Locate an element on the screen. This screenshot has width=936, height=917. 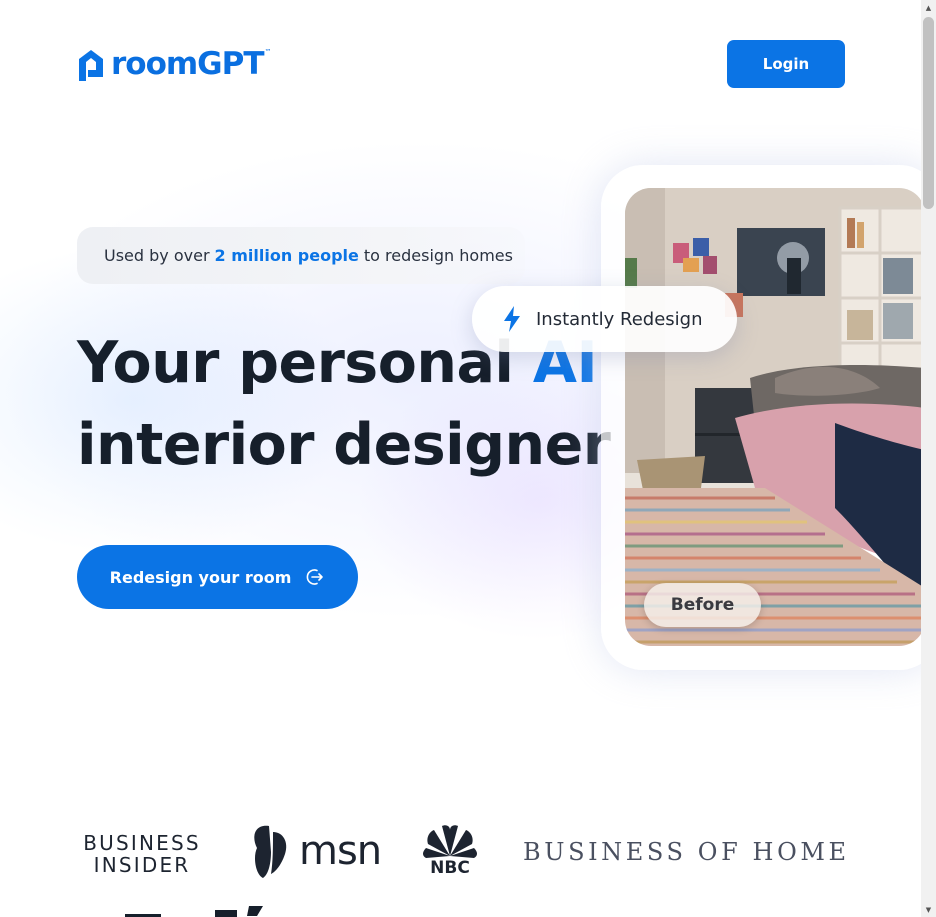
instantly-redesign-pill: Instantly Redesign is located at coordinates (604, 319).